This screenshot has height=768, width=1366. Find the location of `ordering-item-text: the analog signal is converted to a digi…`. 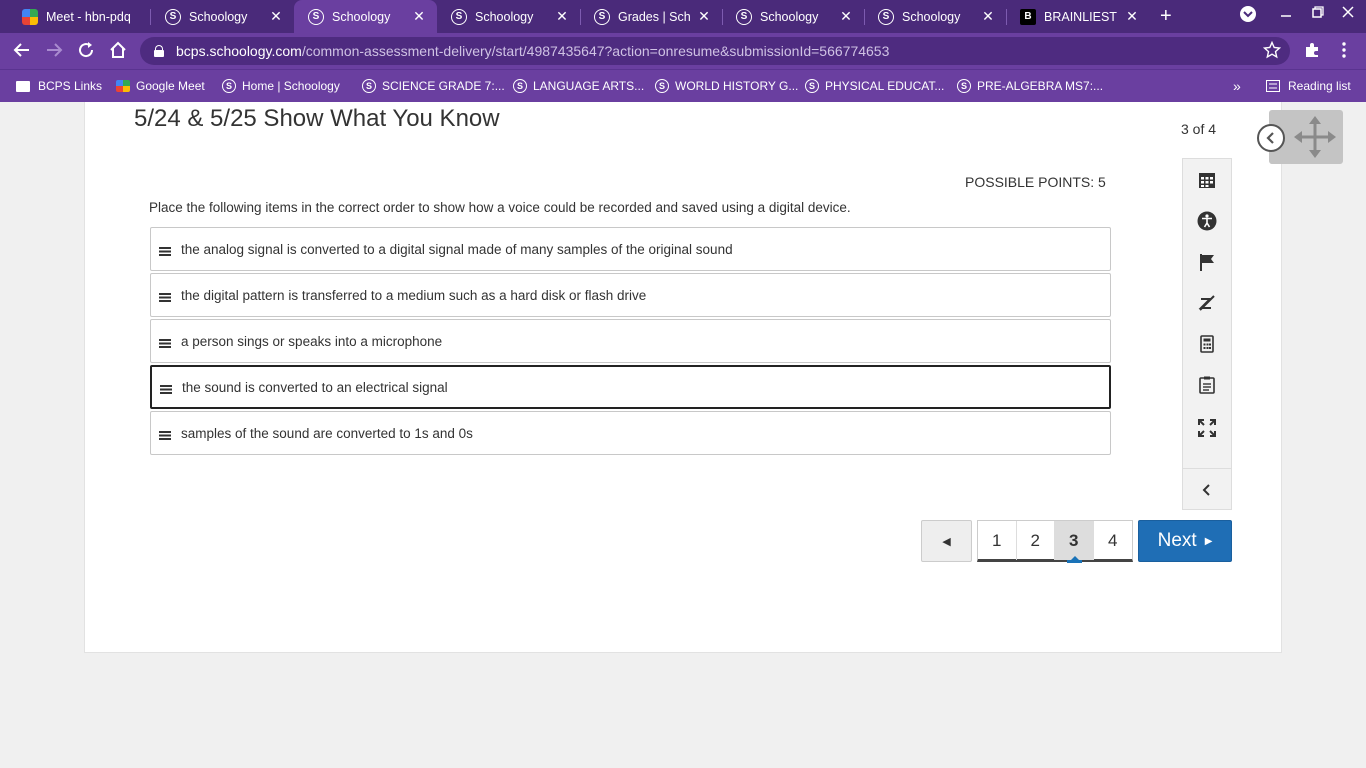

ordering-item-text: the analog signal is converted to a digi… is located at coordinates (457, 249).